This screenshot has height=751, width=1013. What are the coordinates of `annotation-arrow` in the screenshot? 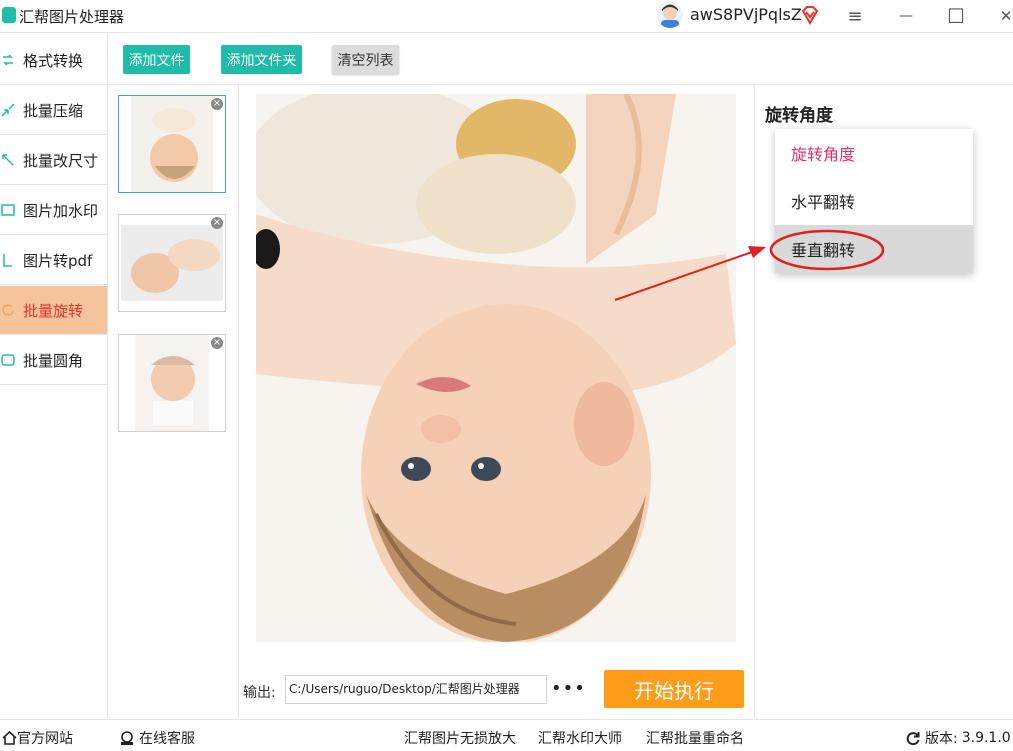 It's located at (749, 265).